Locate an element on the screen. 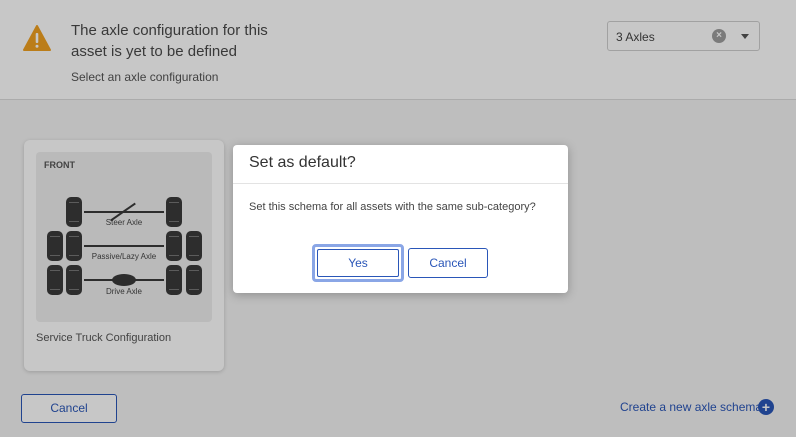 The height and width of the screenshot is (437, 796). yes-button-label: Yes is located at coordinates (358, 263).